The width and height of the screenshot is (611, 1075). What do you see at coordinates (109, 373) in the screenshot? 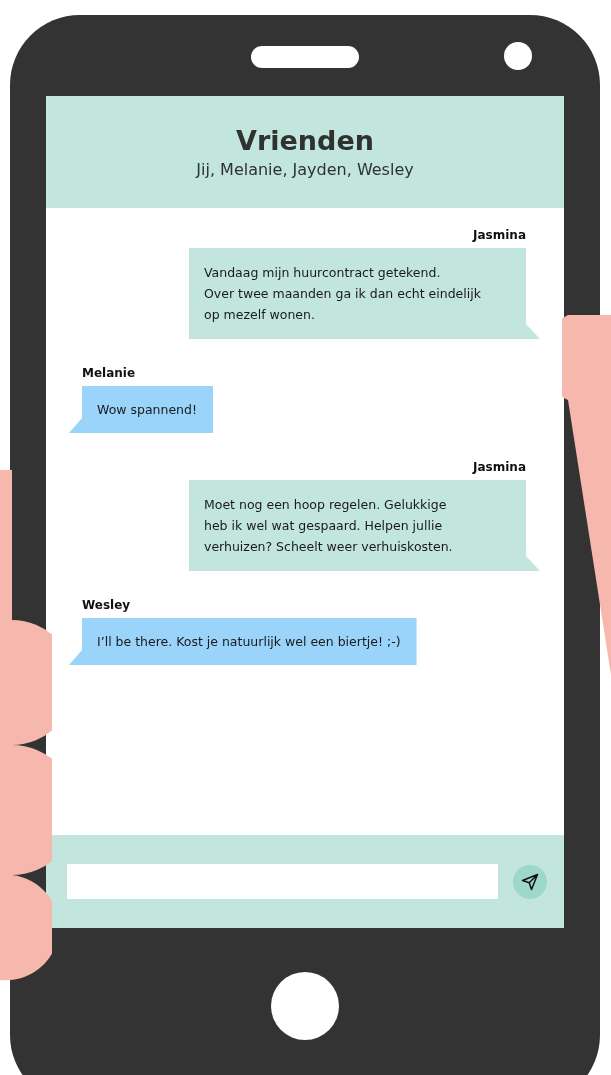
I see `sender-name: Melanie` at bounding box center [109, 373].